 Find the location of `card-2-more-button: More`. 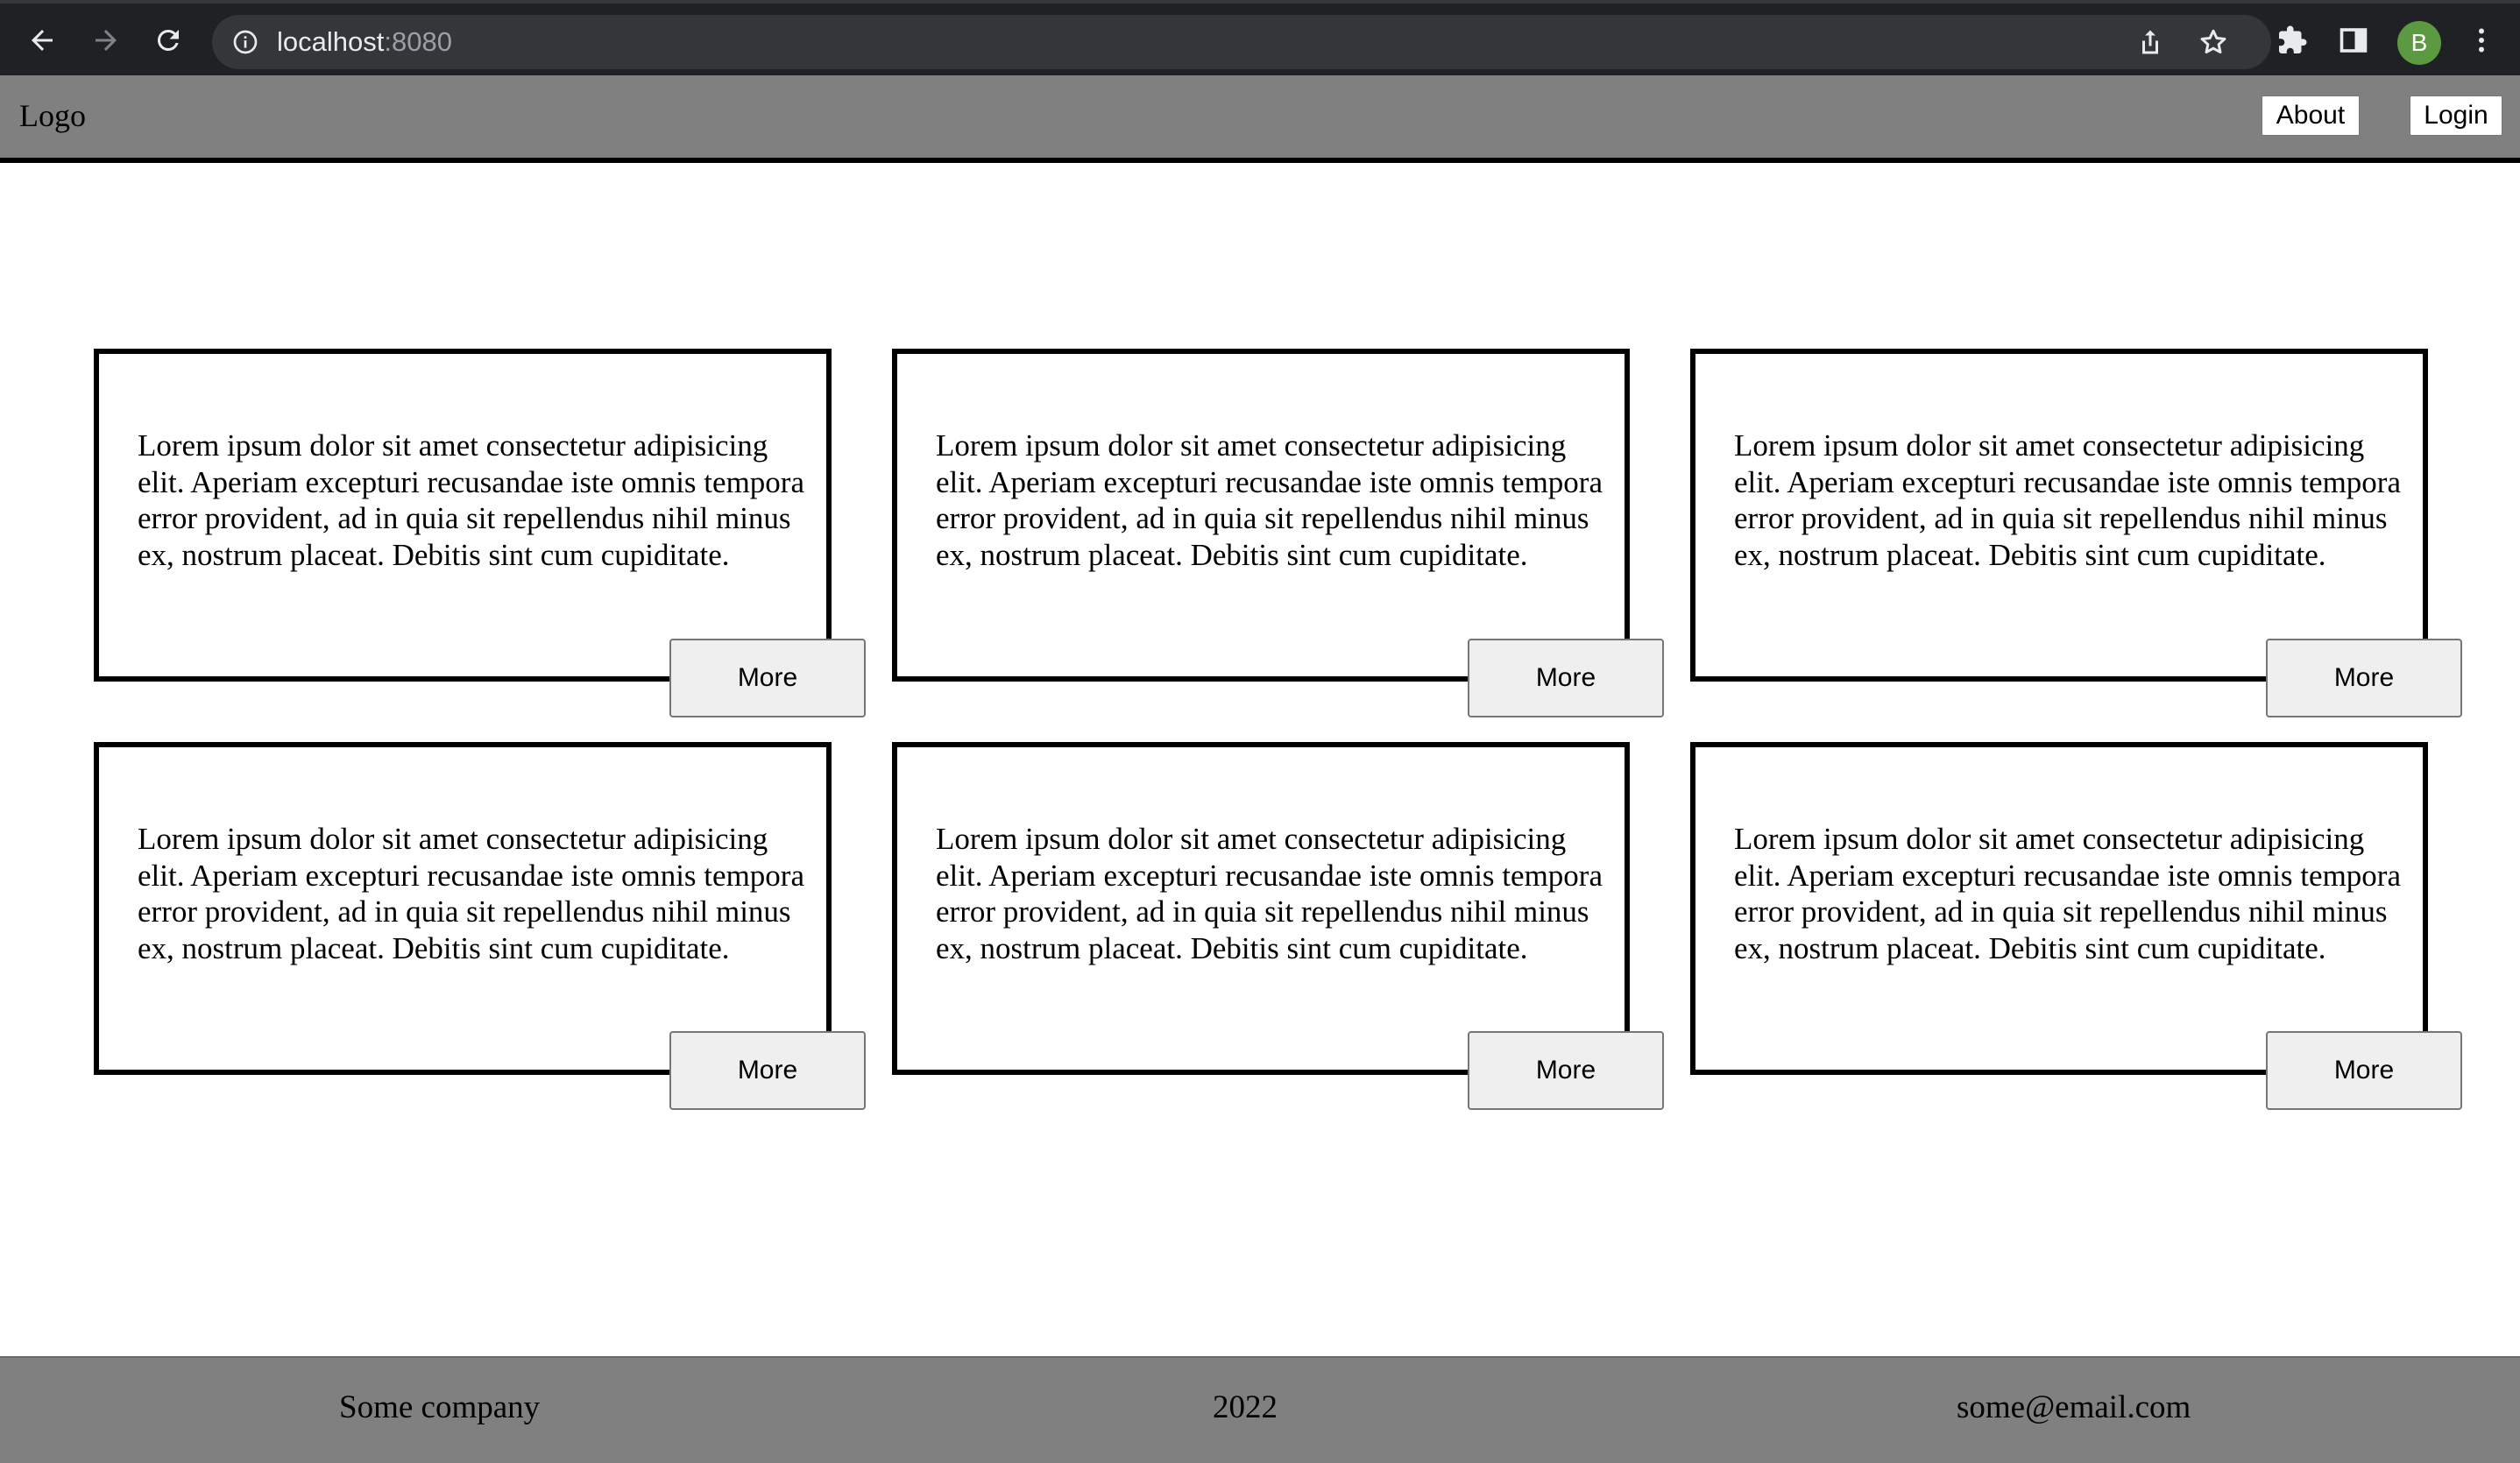

card-2-more-button: More is located at coordinates (1566, 678).